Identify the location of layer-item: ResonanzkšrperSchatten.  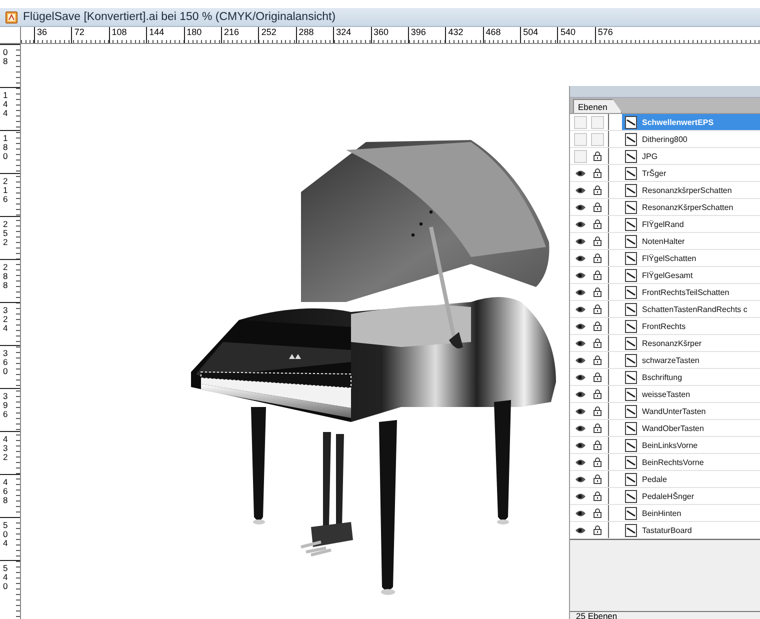
(691, 190).